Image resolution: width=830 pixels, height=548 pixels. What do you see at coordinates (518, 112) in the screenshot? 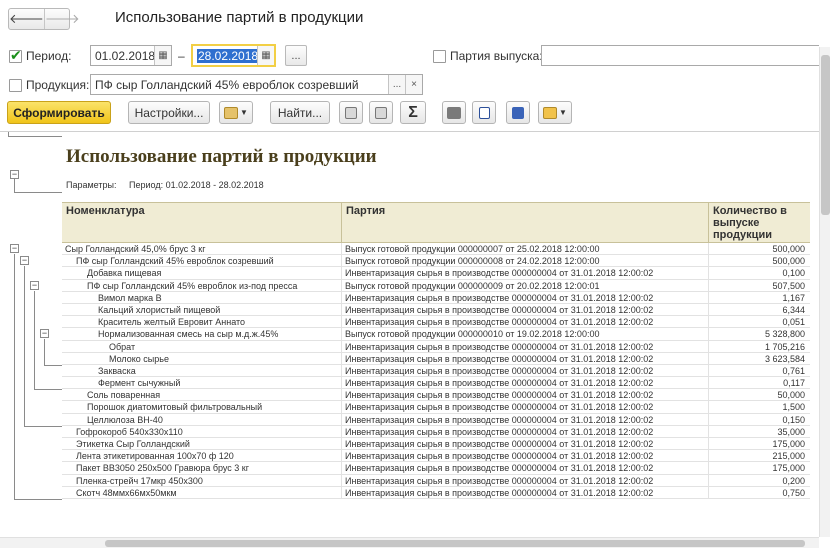
I see `save-button` at bounding box center [518, 112].